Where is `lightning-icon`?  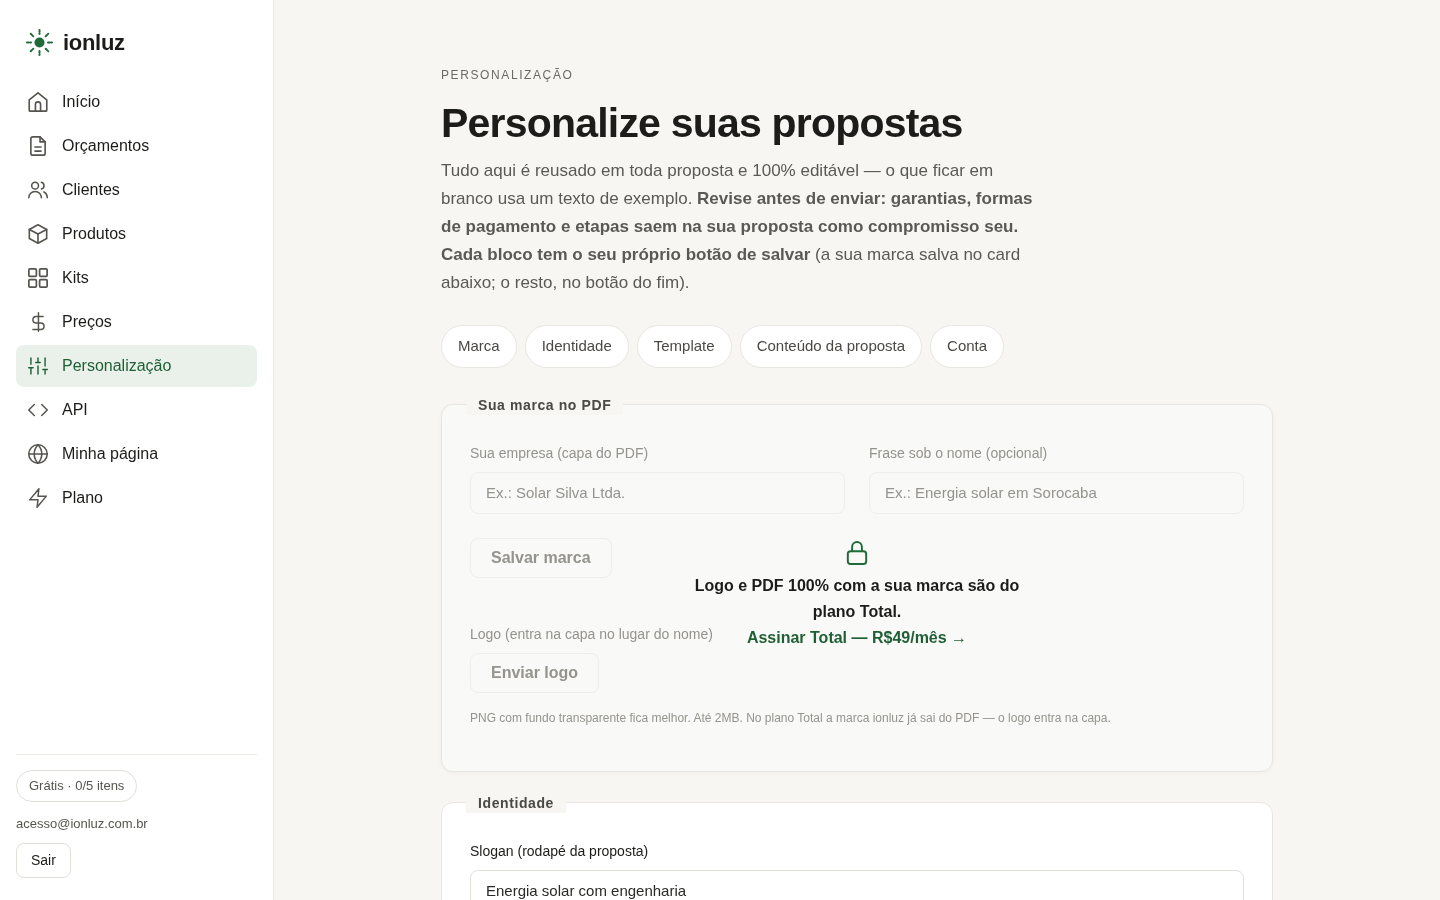 lightning-icon is located at coordinates (38, 498).